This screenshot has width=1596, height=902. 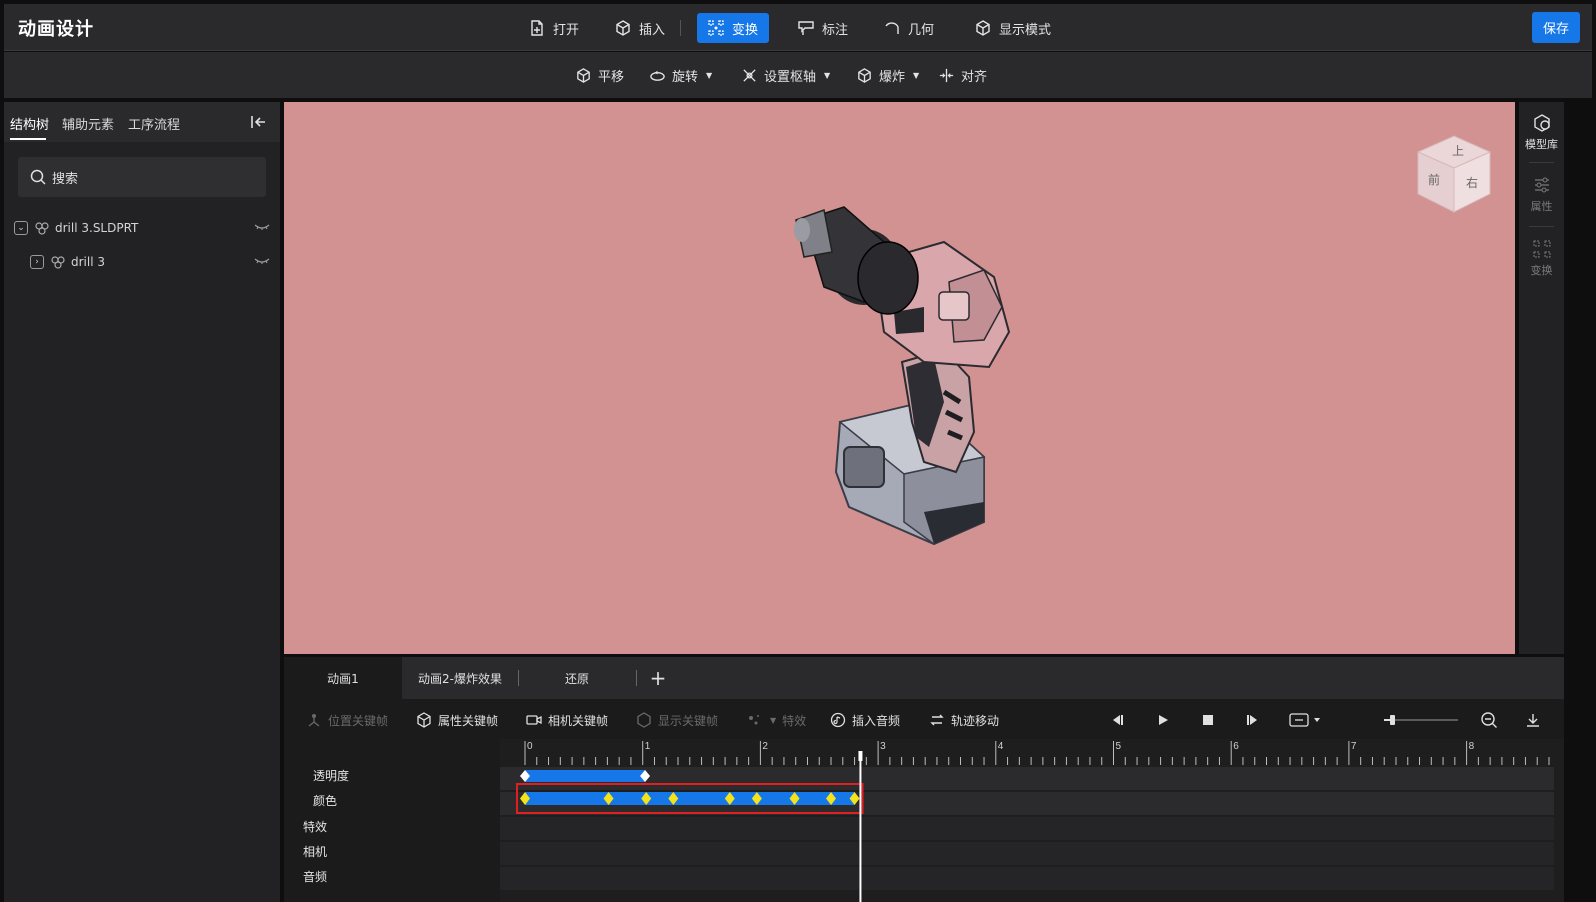 What do you see at coordinates (776, 720) in the screenshot?
I see `effects-button: ▼ 特效` at bounding box center [776, 720].